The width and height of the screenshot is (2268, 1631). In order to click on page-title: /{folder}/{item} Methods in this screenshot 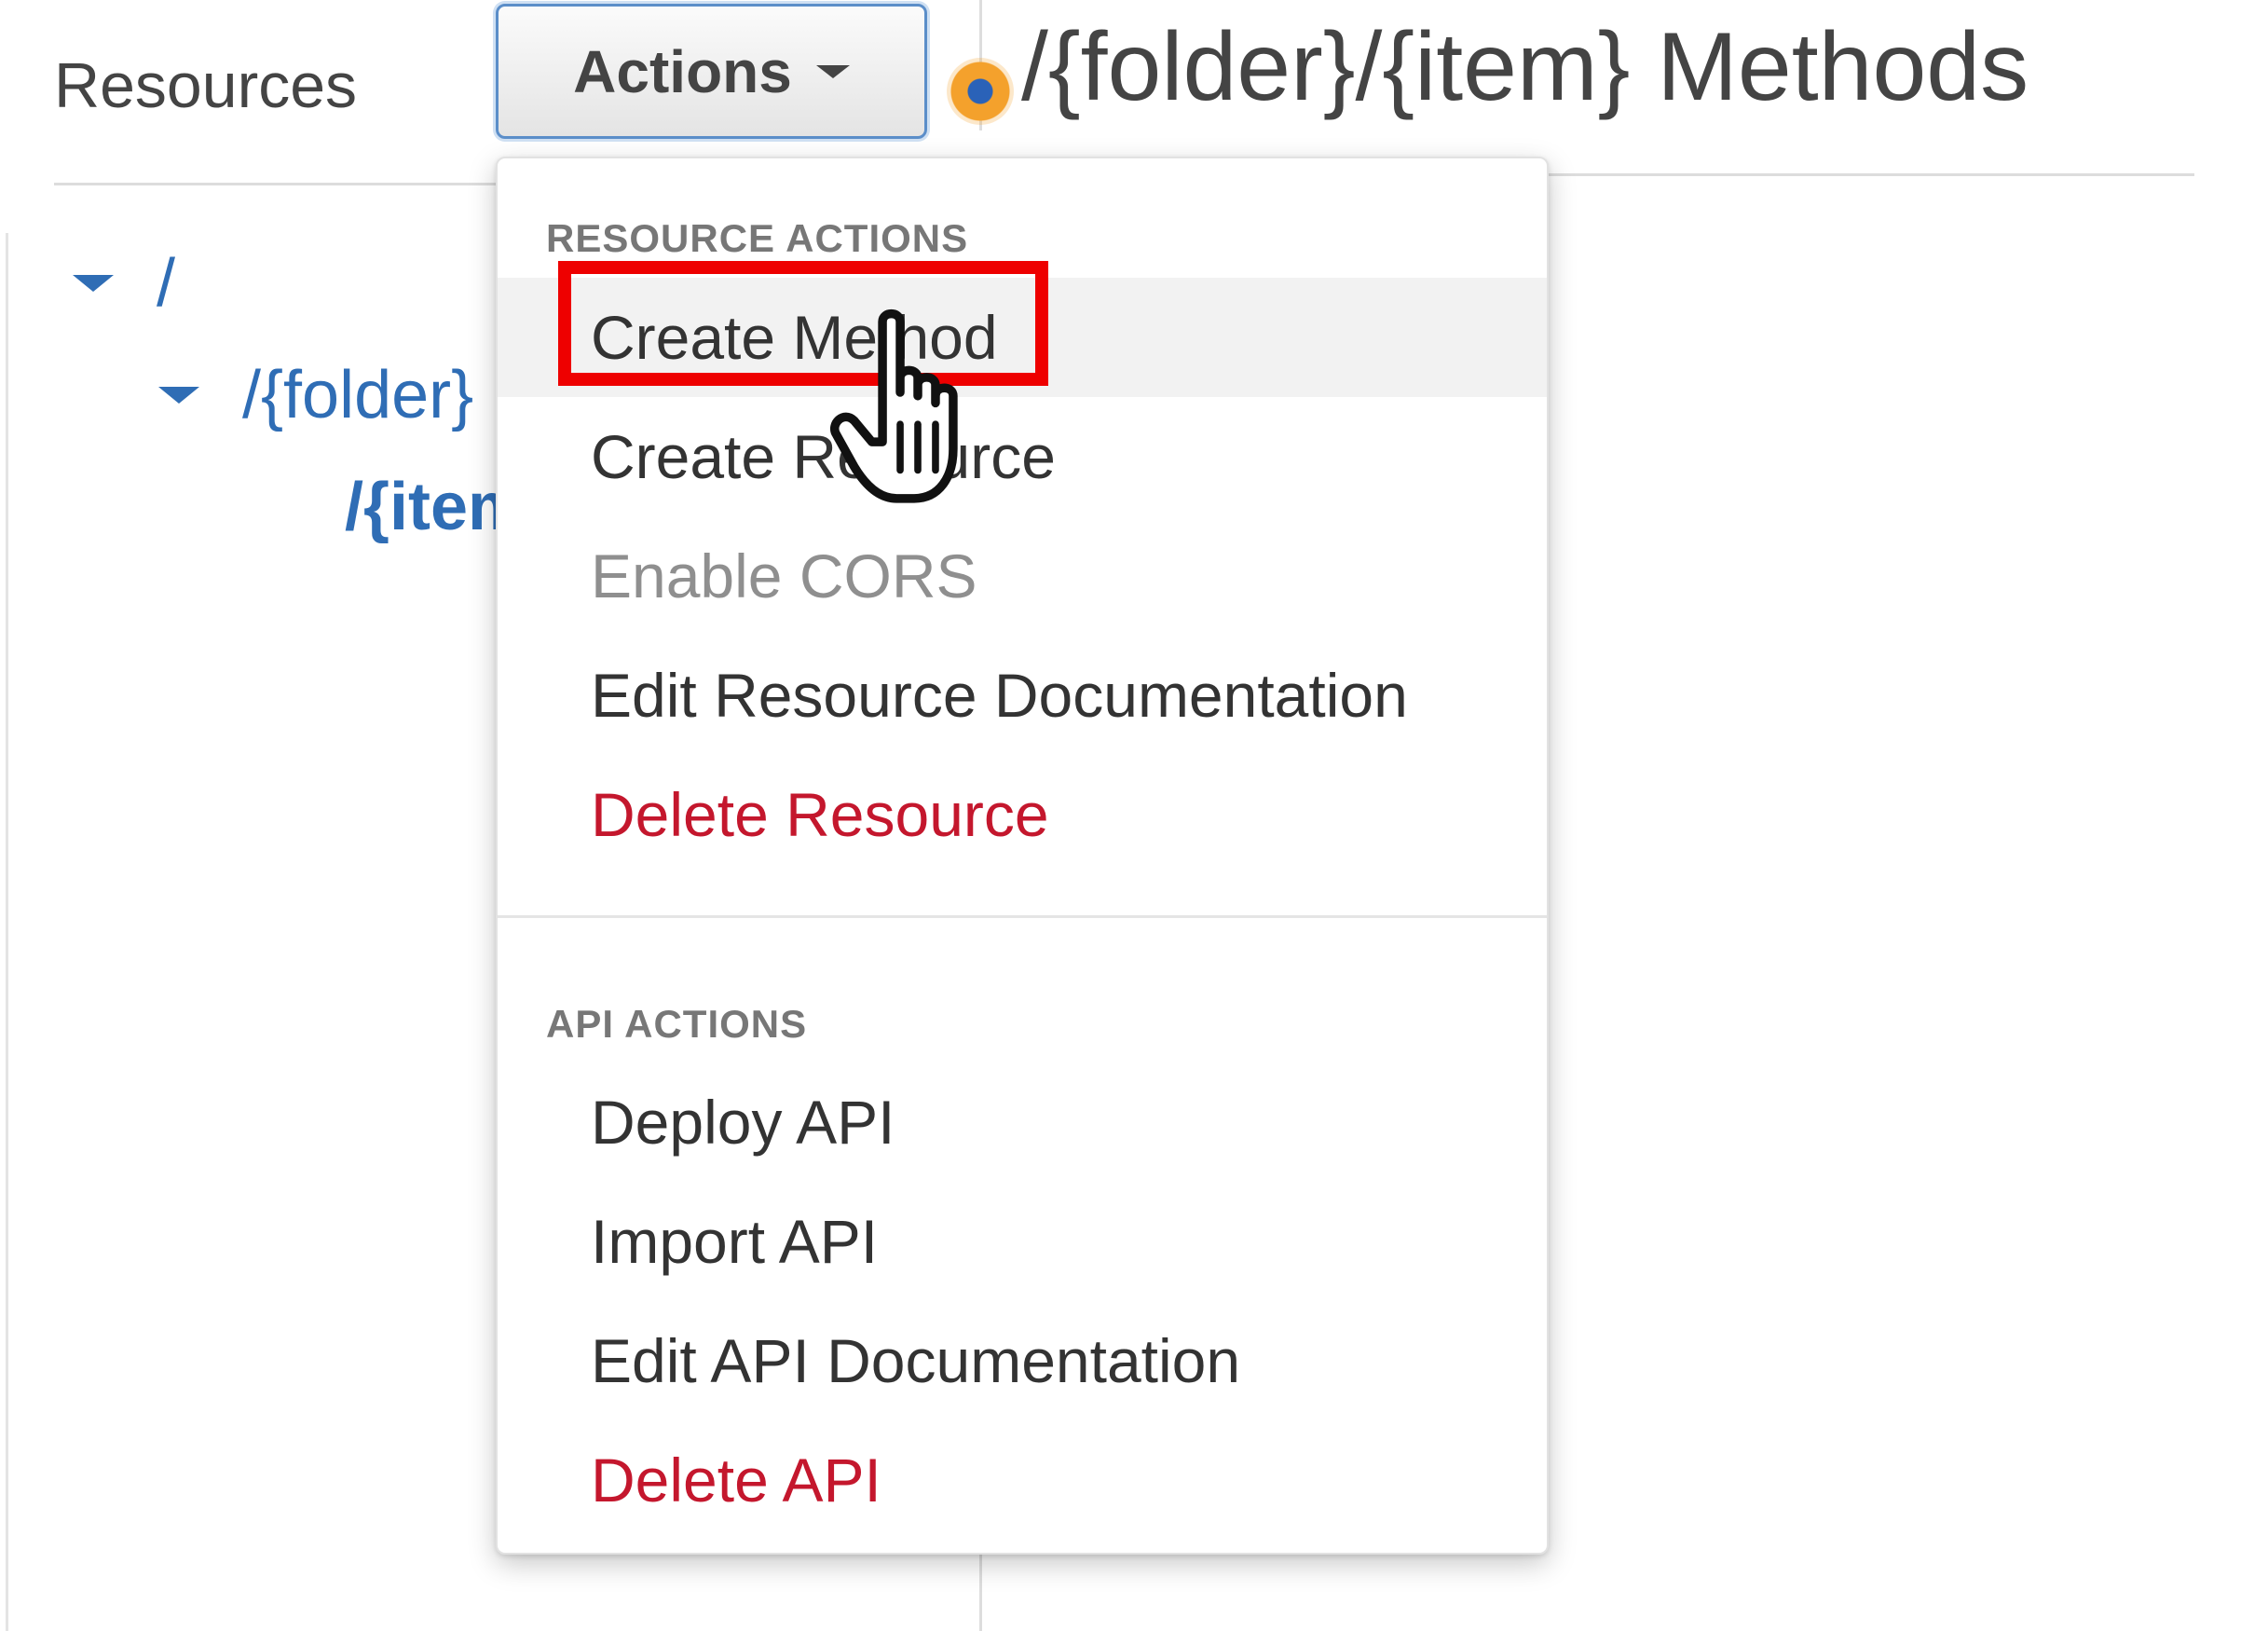, I will do `click(1525, 67)`.